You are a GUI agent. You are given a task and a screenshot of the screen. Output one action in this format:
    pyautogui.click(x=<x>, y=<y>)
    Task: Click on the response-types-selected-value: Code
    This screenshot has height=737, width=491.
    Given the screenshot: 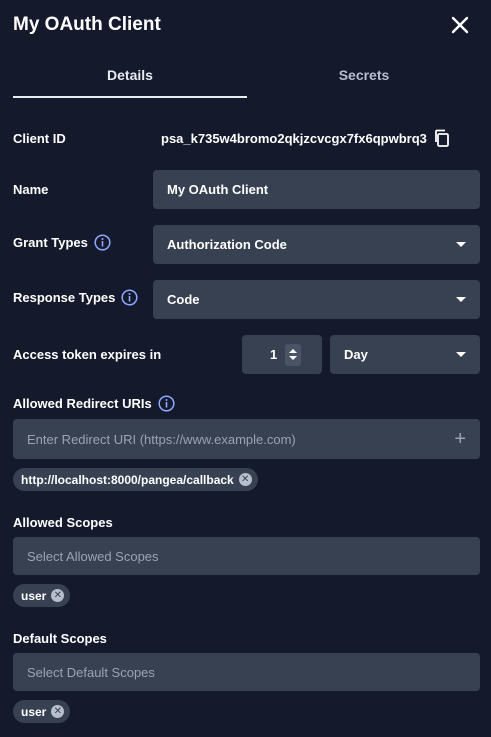 What is the action you would take?
    pyautogui.click(x=183, y=299)
    